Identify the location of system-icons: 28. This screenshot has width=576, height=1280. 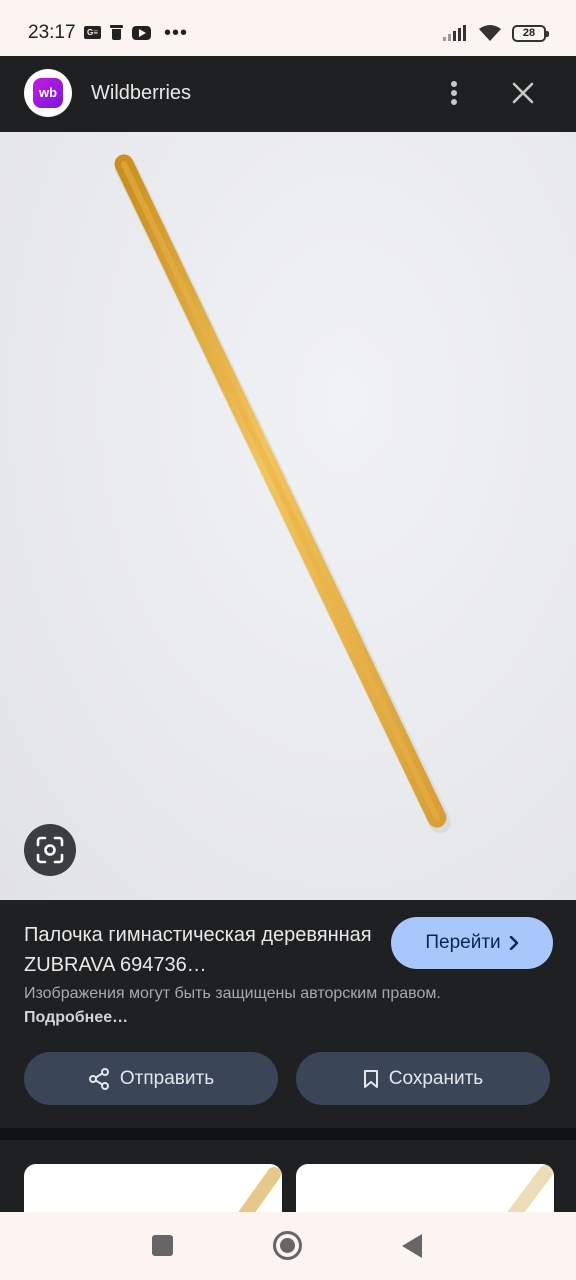
(495, 33).